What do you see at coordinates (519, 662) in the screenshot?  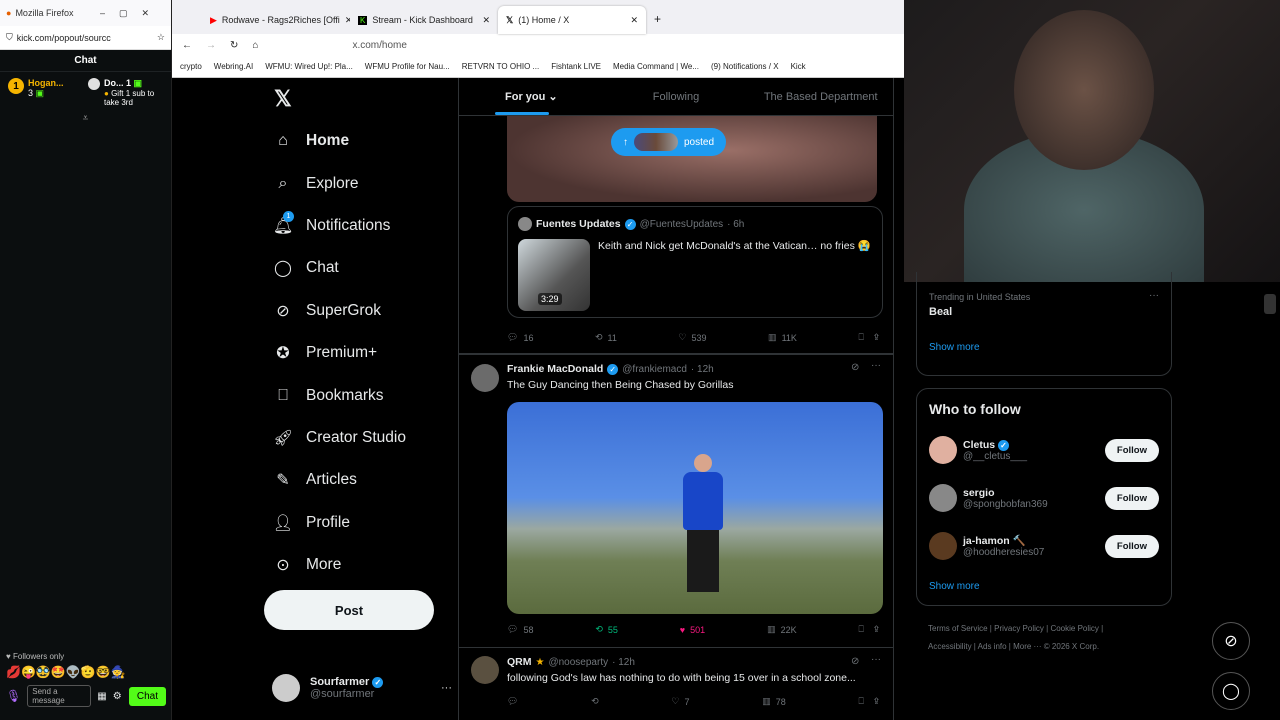 I see `tweet-author-name: QRM` at bounding box center [519, 662].